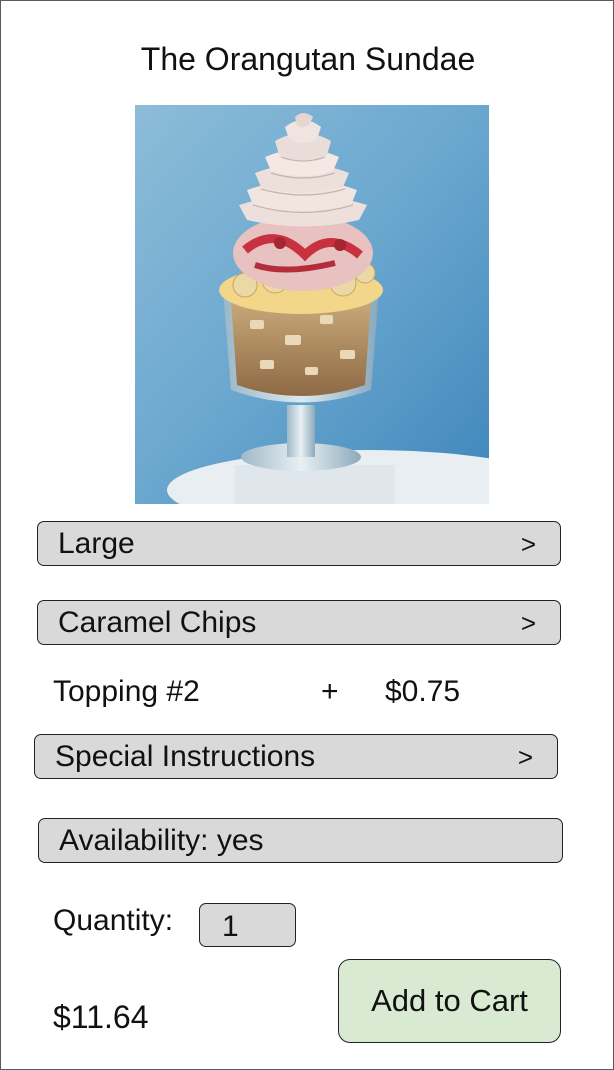  What do you see at coordinates (126, 691) in the screenshot?
I see `topping-line-name: Topping #2` at bounding box center [126, 691].